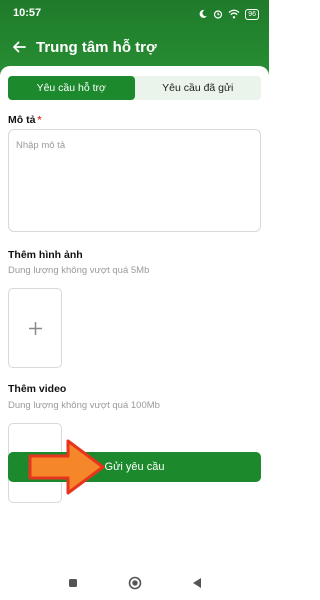  What do you see at coordinates (203, 13) in the screenshot?
I see `moon-icon` at bounding box center [203, 13].